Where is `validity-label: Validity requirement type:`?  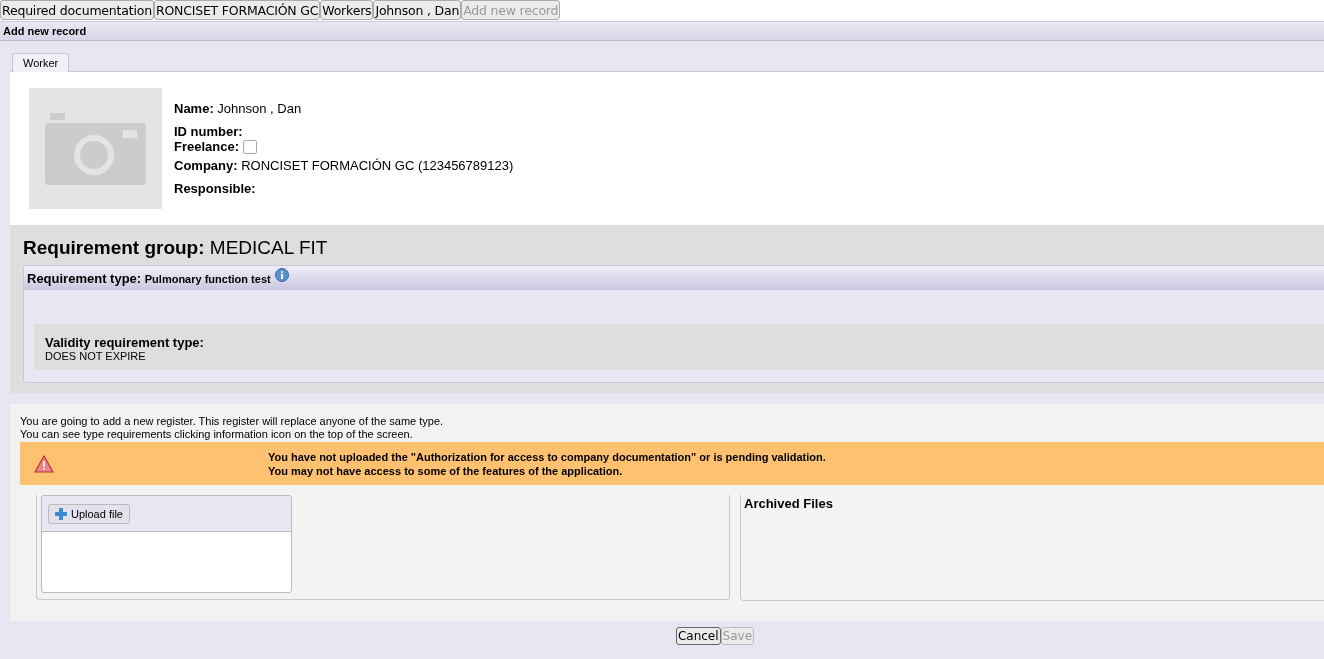 validity-label: Validity requirement type: is located at coordinates (125, 342).